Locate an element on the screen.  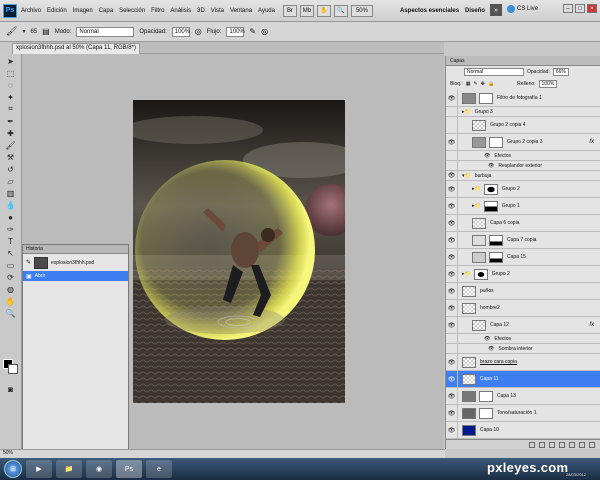
hand-tool-icon: ✋ is located at coordinates (10, 301).